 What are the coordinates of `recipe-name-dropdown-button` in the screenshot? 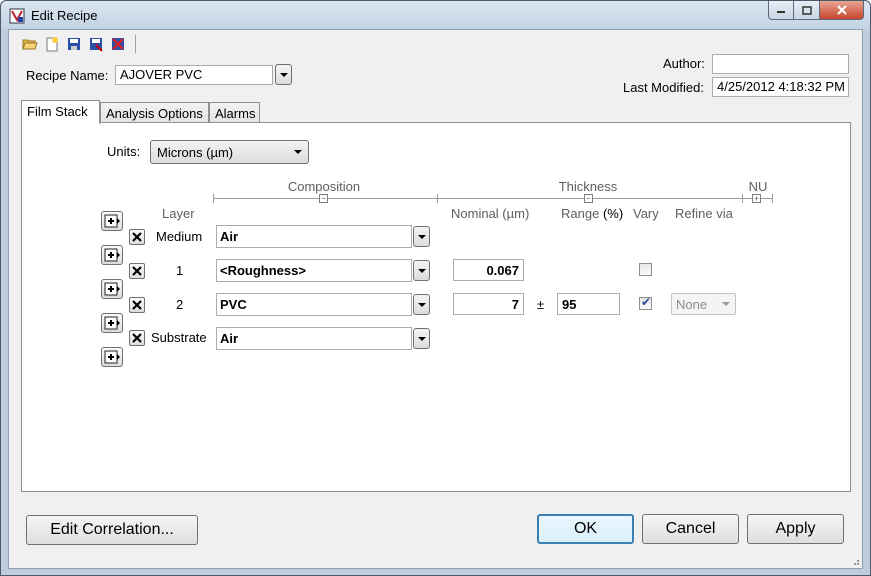 It's located at (283, 74).